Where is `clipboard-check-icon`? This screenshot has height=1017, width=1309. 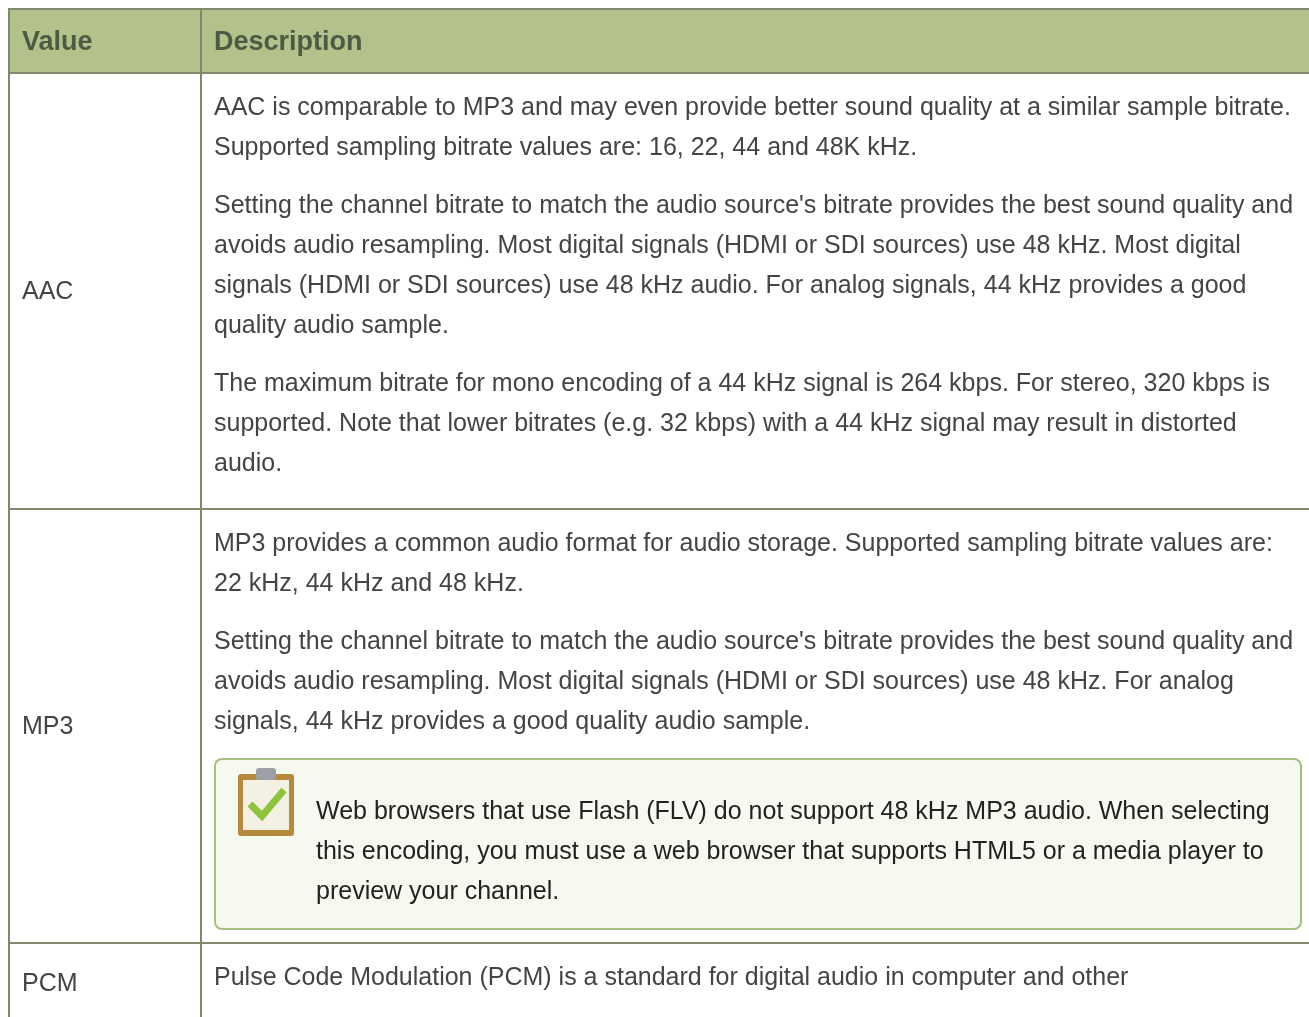
clipboard-check-icon is located at coordinates (266, 802).